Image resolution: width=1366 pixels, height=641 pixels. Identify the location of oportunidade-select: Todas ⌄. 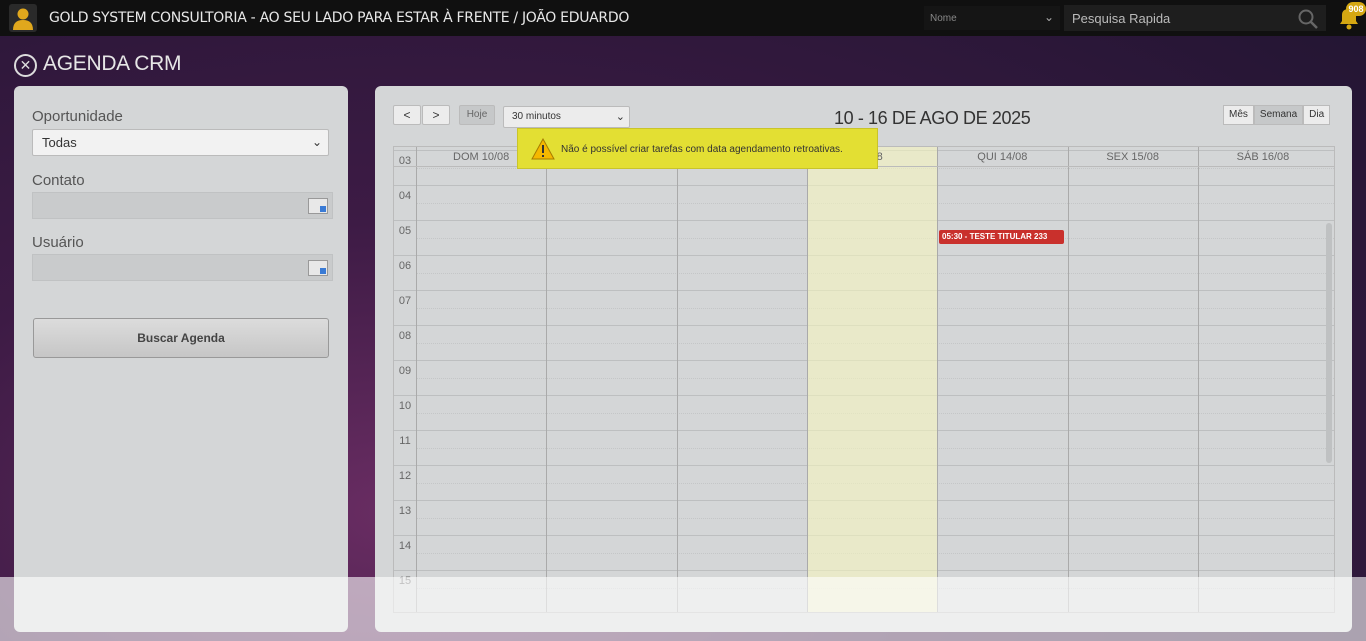
(180, 142).